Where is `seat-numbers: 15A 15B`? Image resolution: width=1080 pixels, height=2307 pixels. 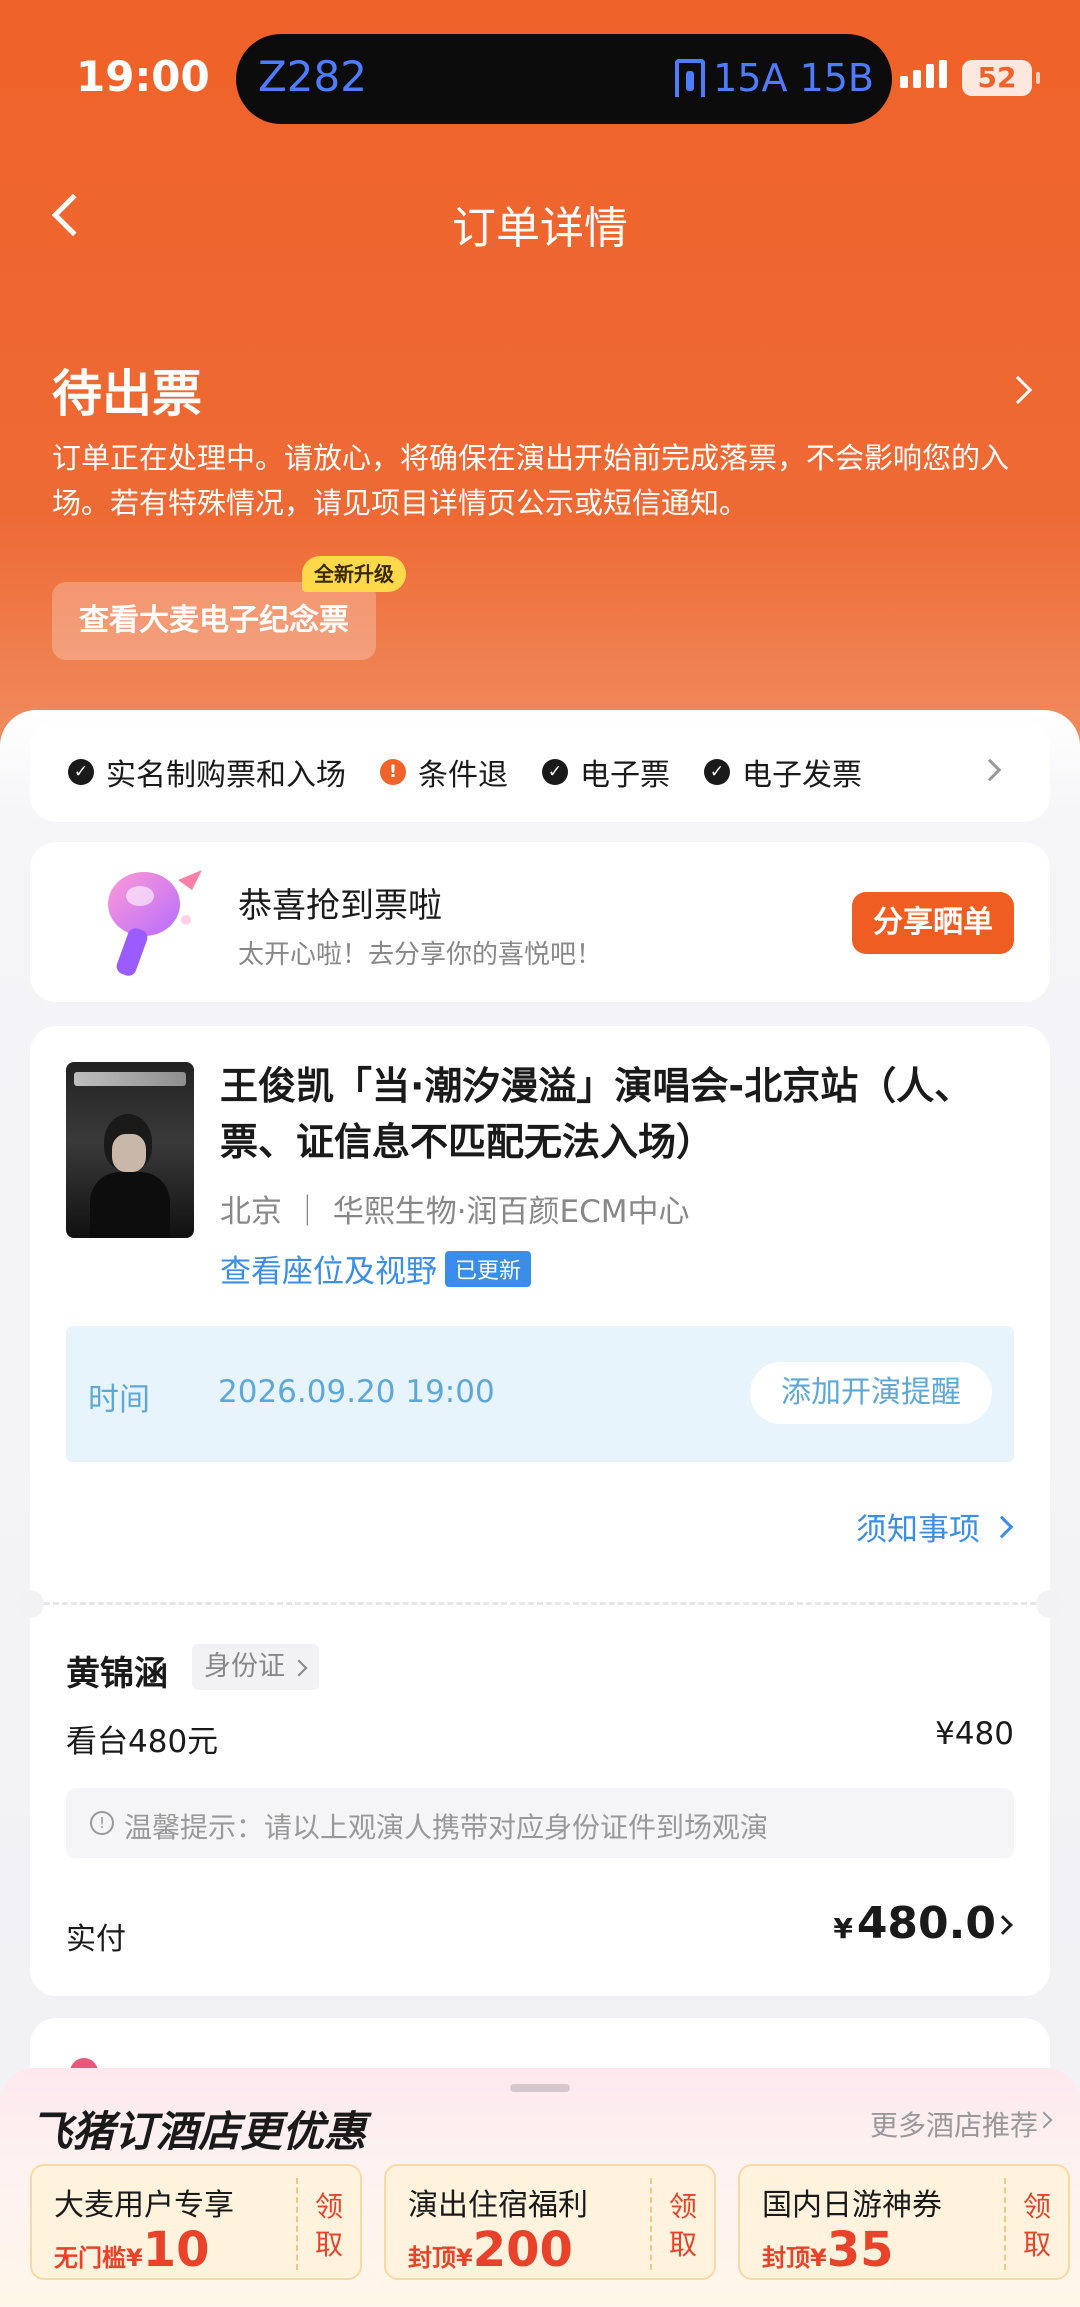
seat-numbers: 15A 15B is located at coordinates (793, 78).